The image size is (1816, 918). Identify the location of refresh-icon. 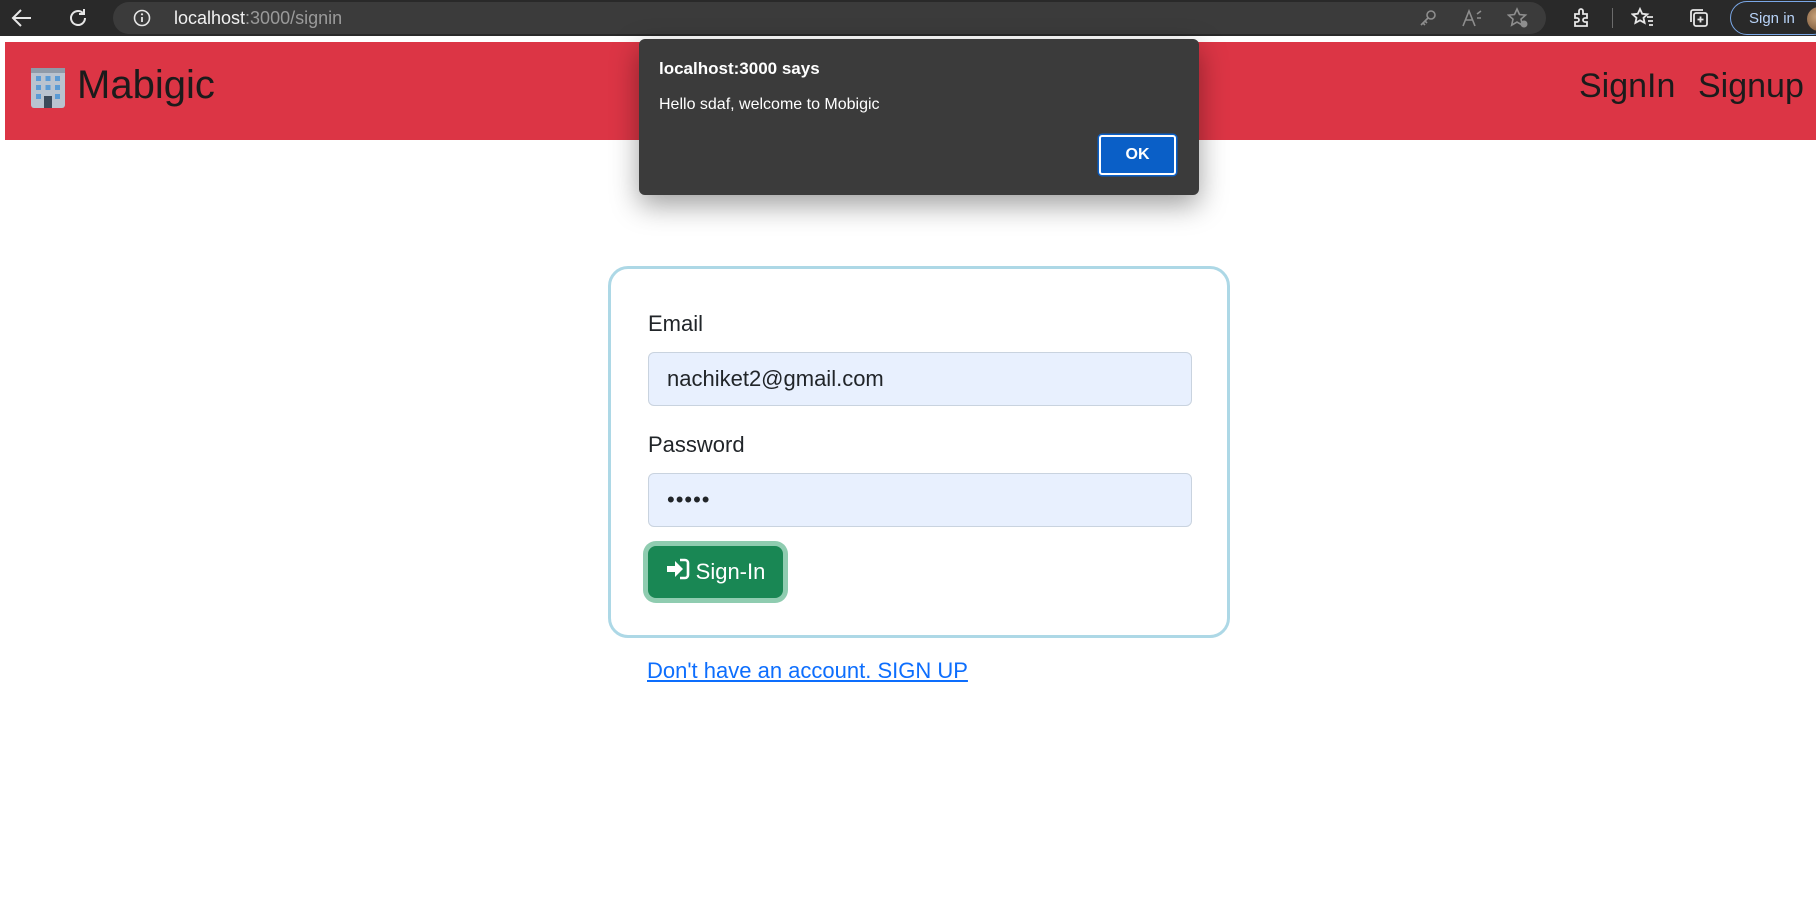
(78, 18).